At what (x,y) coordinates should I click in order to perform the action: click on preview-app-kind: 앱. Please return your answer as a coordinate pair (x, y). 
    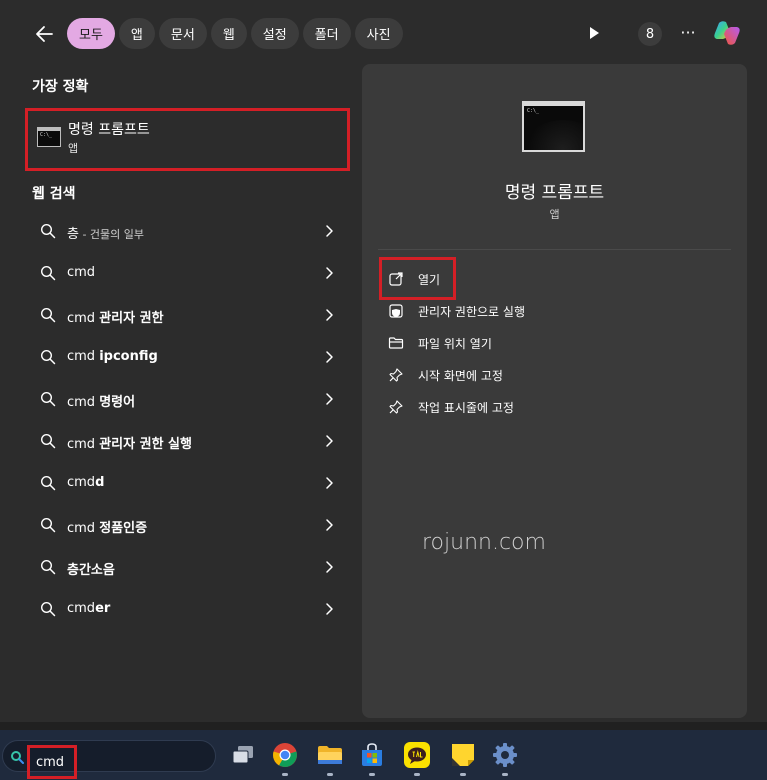
    Looking at the image, I should click on (554, 214).